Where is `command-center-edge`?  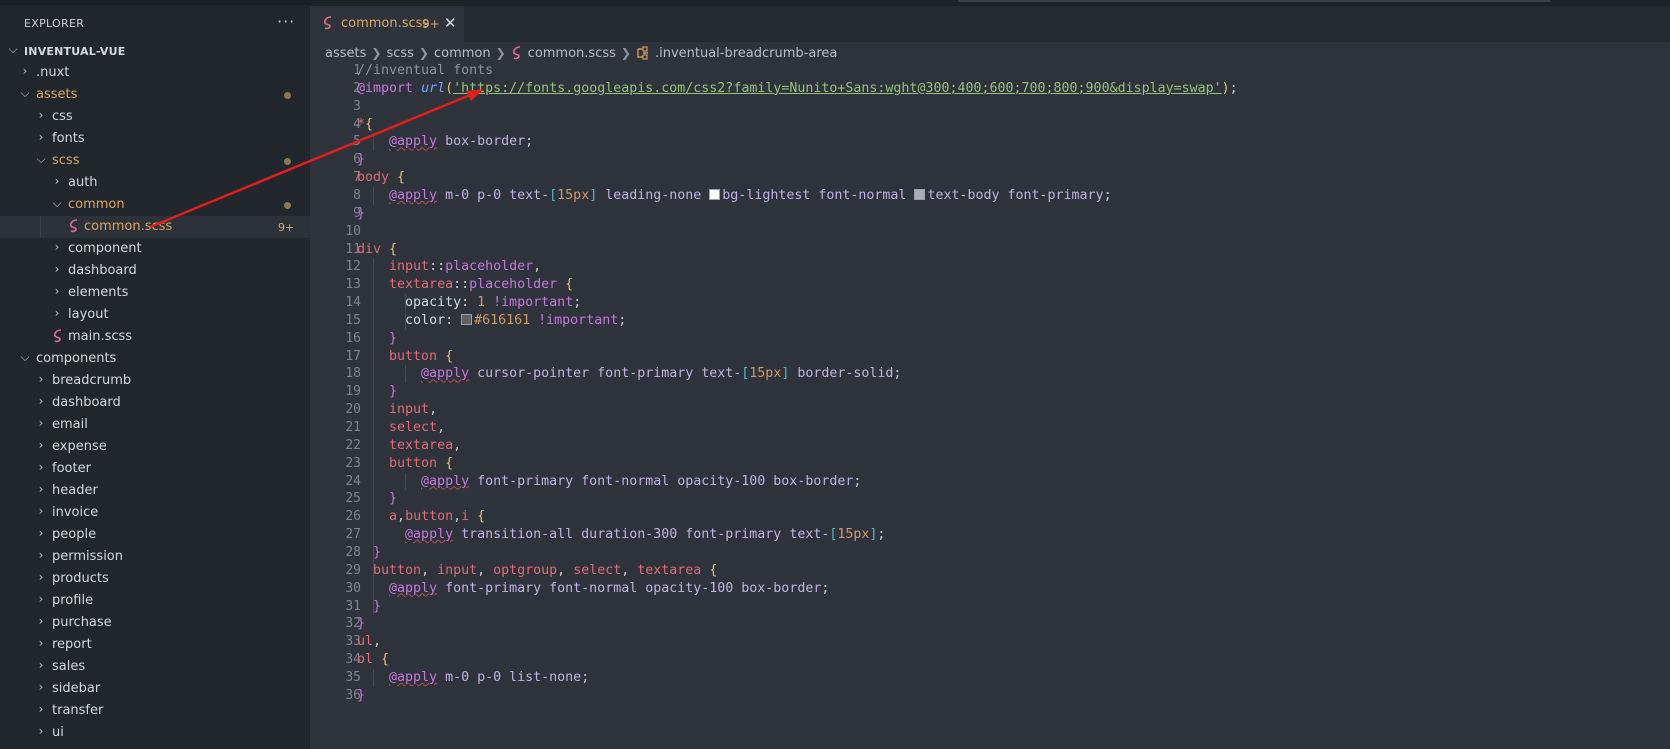 command-center-edge is located at coordinates (1254, 1).